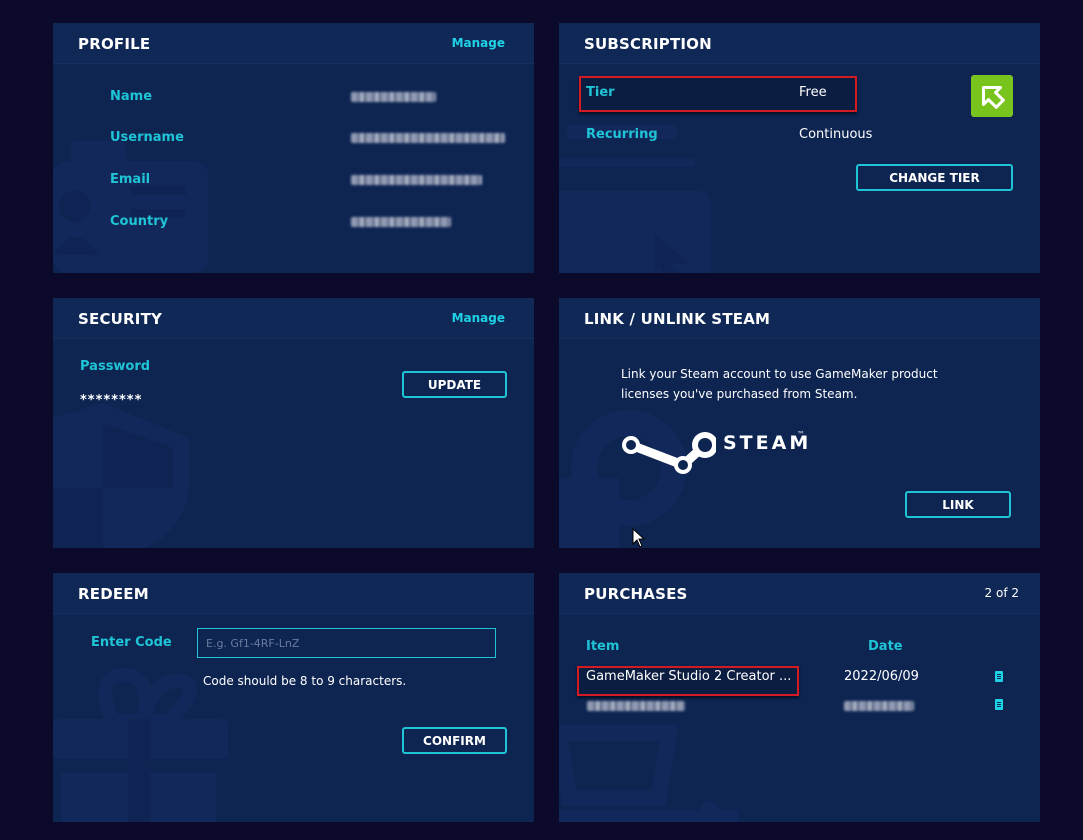  Describe the element at coordinates (836, 134) in the screenshot. I see `recurring-value: Continuous` at that location.